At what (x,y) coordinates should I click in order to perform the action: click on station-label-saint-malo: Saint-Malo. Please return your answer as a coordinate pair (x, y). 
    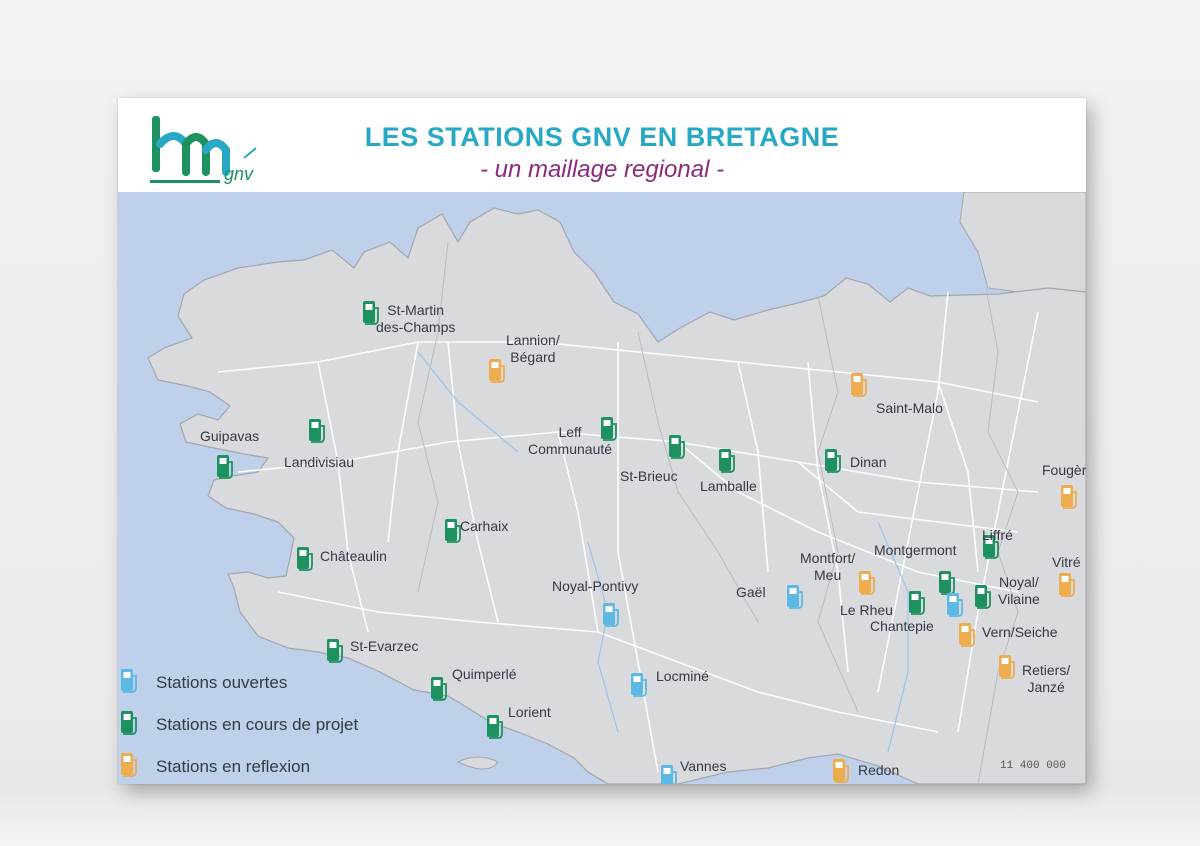
    Looking at the image, I should click on (909, 408).